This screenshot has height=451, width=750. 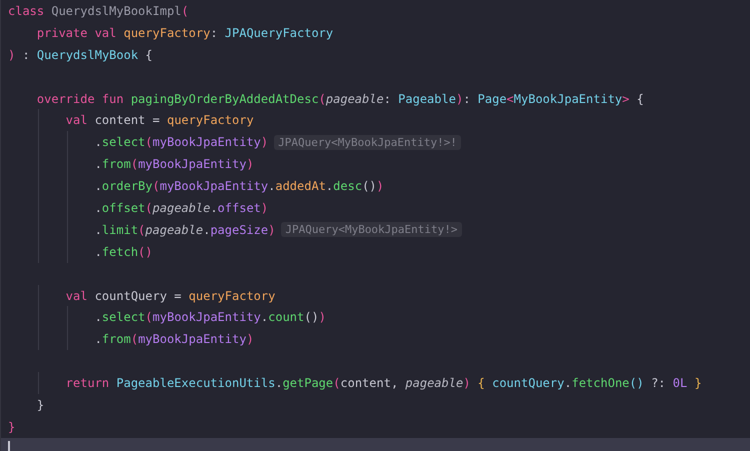 What do you see at coordinates (185, 229) in the screenshot?
I see `code-line: .limit(pageable.pageSize)` at bounding box center [185, 229].